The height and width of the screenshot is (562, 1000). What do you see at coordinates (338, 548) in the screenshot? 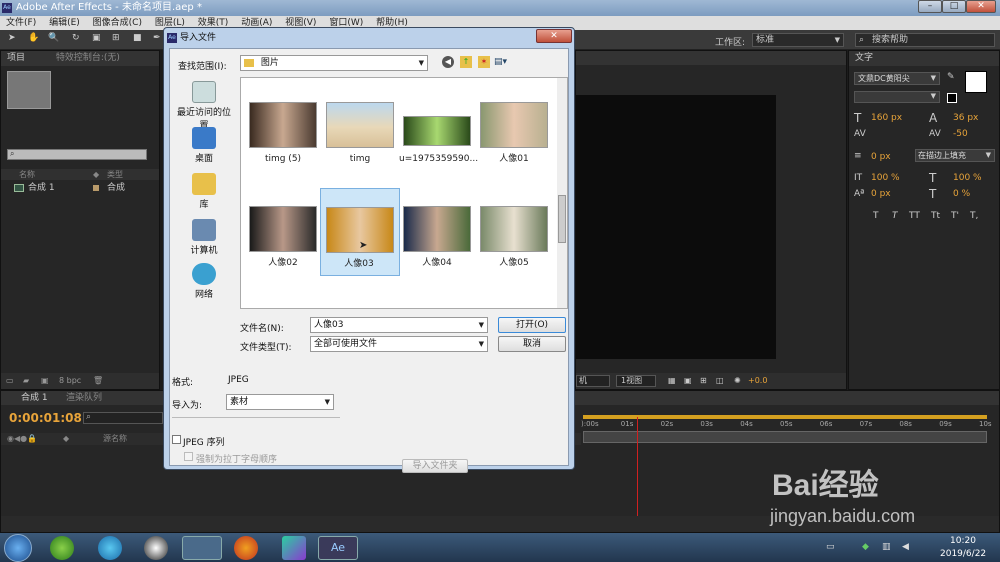
I see `after-effects-taskbar-icon: Ae` at bounding box center [338, 548].